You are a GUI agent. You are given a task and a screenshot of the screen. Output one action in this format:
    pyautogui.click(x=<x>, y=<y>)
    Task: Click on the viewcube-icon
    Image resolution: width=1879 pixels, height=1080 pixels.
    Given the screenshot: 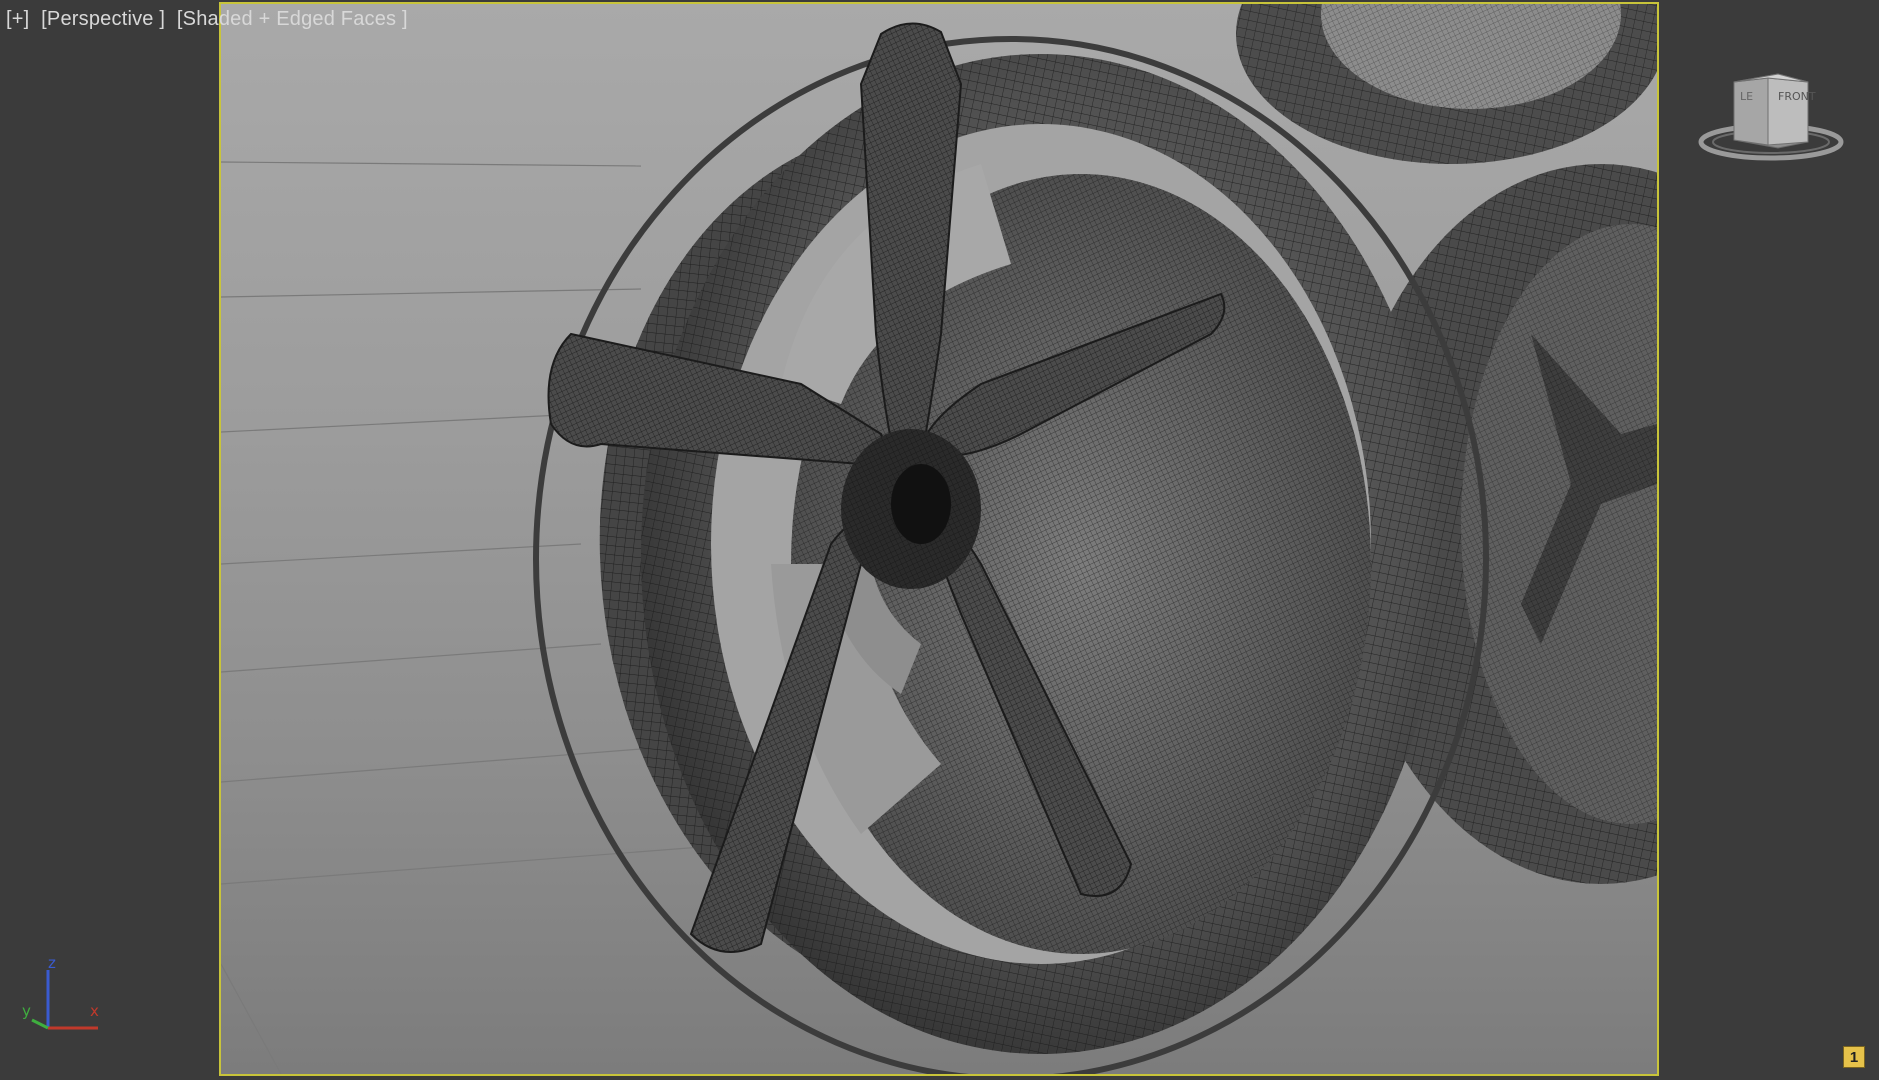 What is the action you would take?
    pyautogui.click(x=1771, y=115)
    